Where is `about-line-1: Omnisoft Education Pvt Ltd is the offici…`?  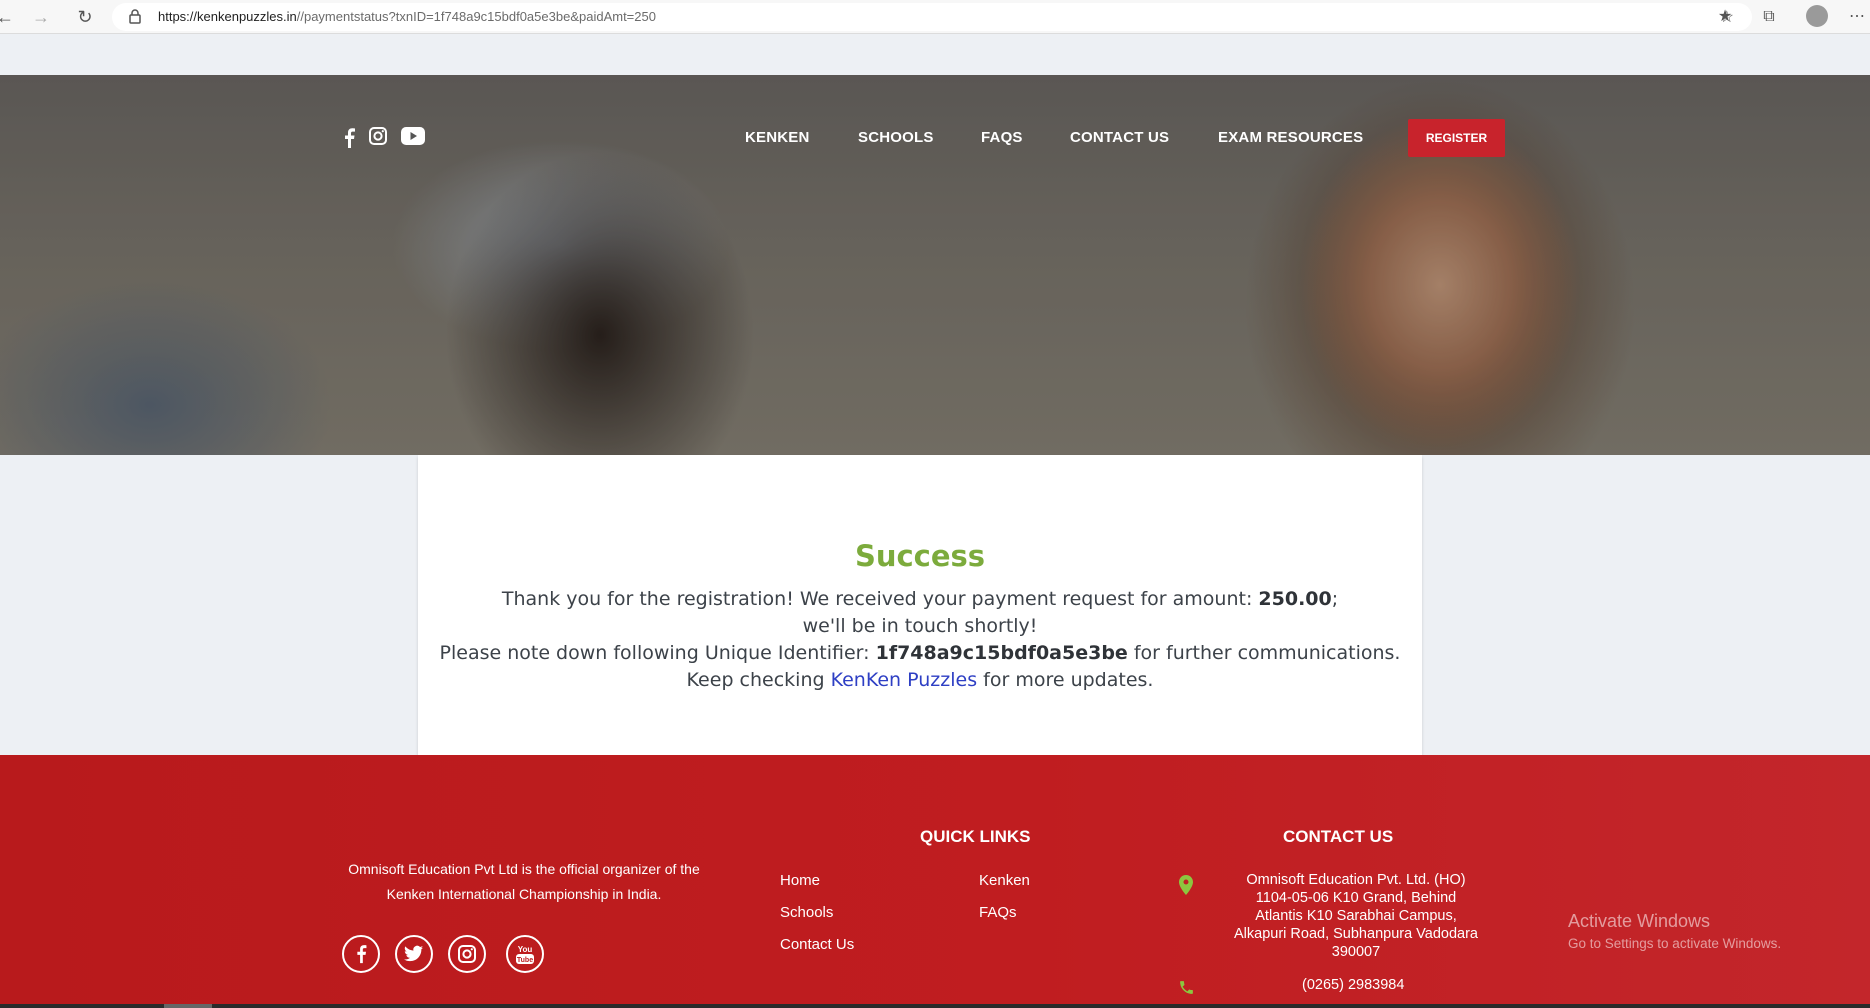 about-line-1: Omnisoft Education Pvt Ltd is the offici… is located at coordinates (524, 869).